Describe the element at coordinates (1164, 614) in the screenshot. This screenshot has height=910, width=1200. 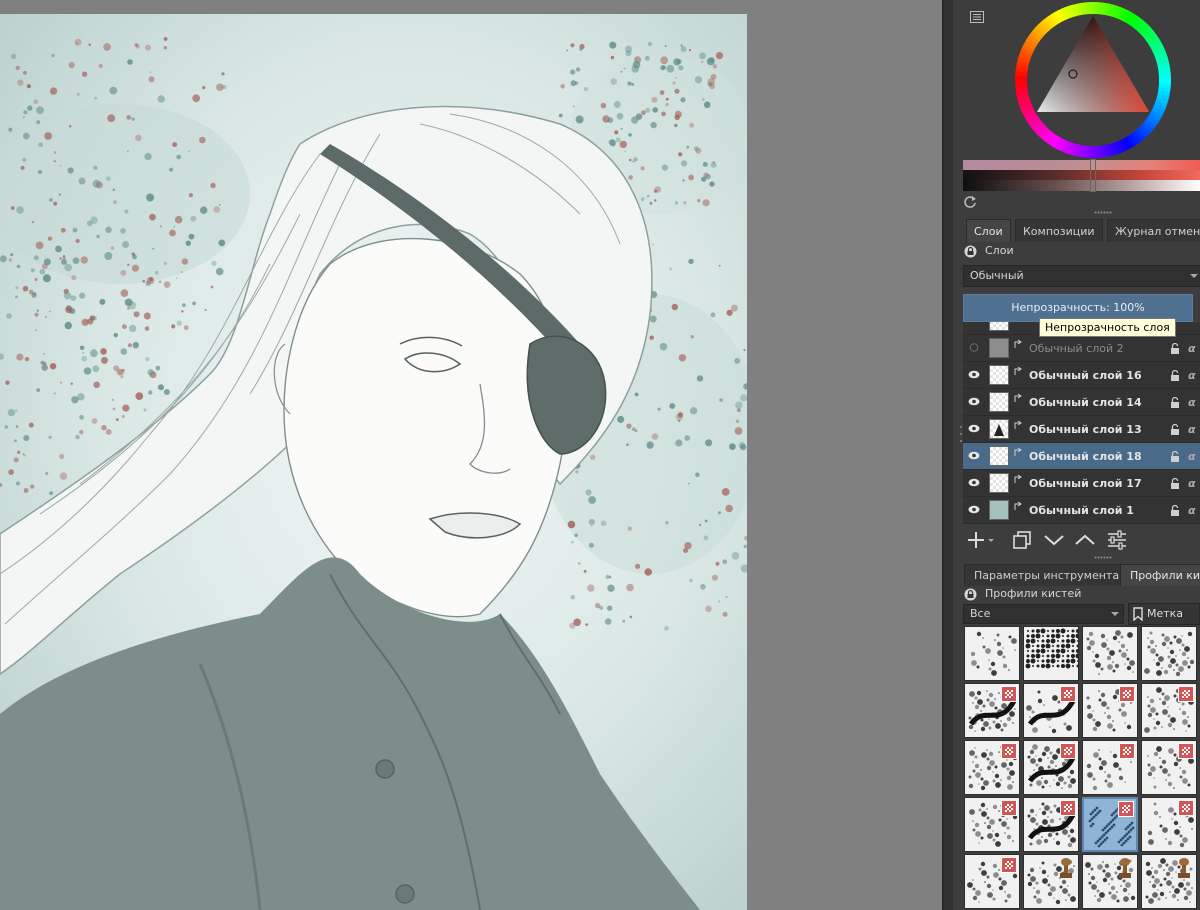
I see `tag-button: Метка` at that location.